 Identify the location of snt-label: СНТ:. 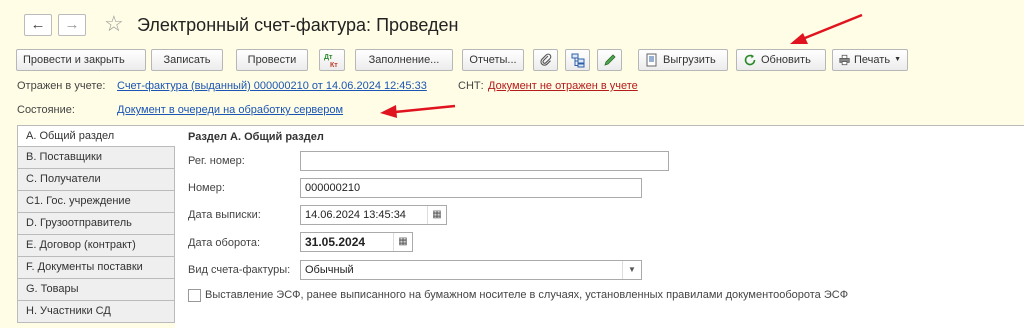
(471, 86).